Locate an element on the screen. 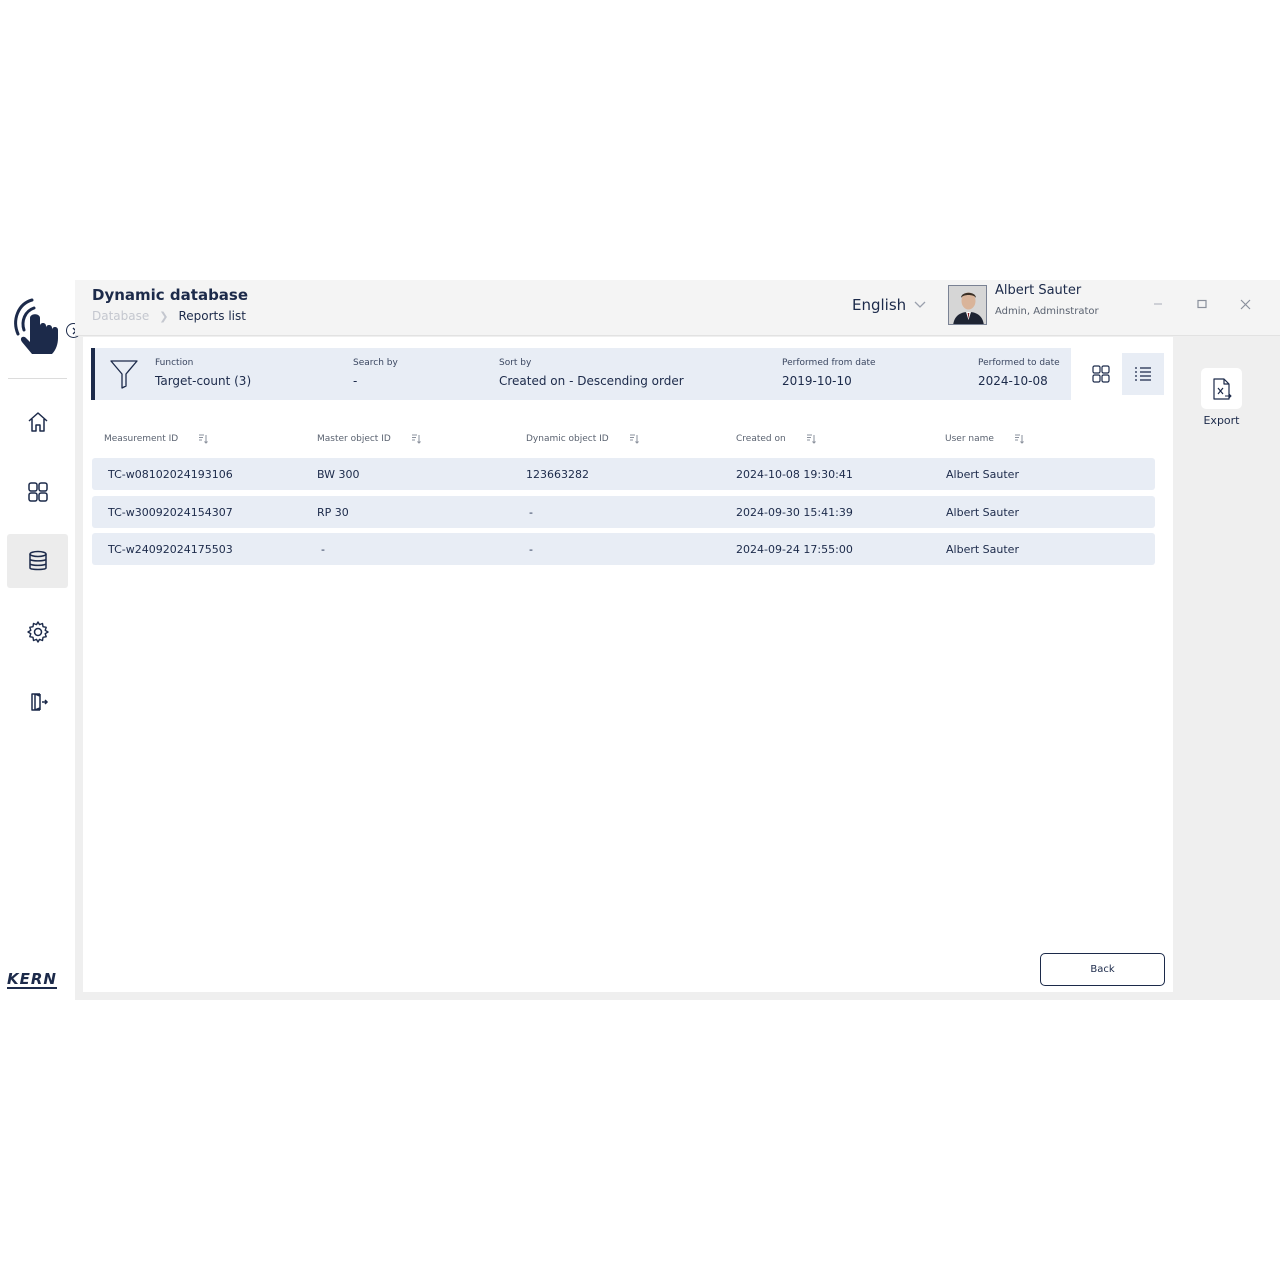 The width and height of the screenshot is (1280, 1280). chevron-down-icon is located at coordinates (920, 304).